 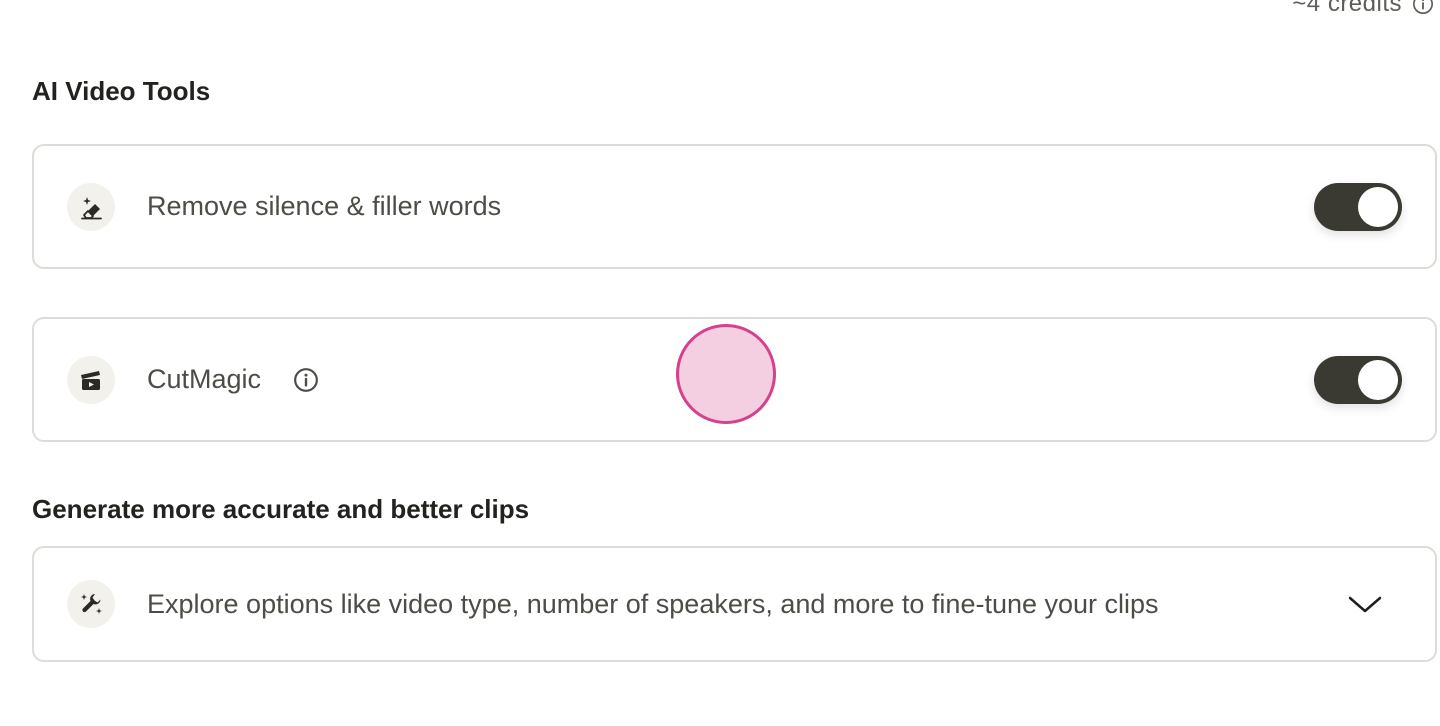 I want to click on chevron-down-icon, so click(x=1365, y=604).